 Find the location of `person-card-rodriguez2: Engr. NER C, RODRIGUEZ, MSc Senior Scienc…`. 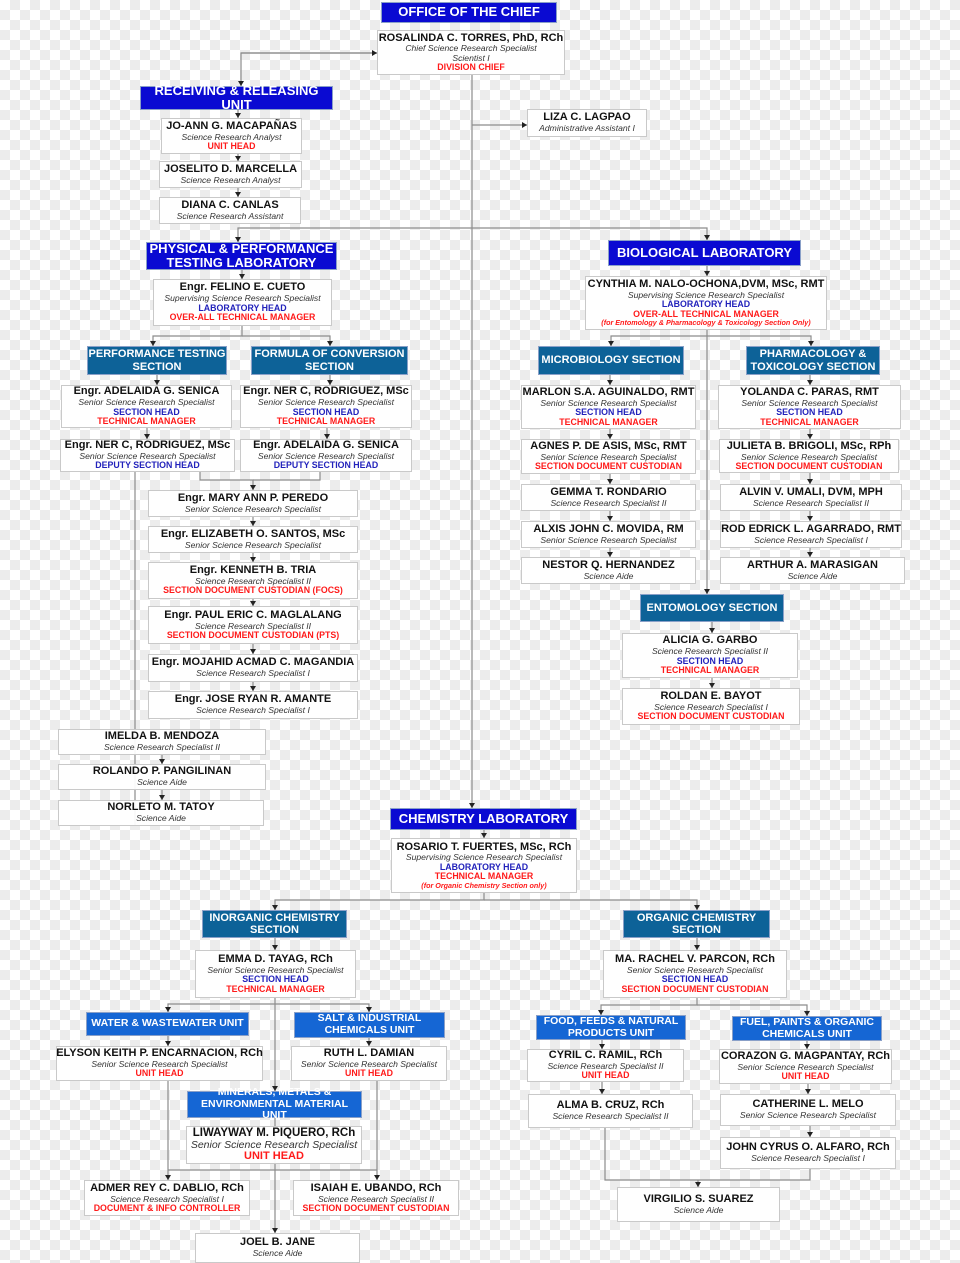

person-card-rodriguez2: Engr. NER C, RODRIGUEZ, MSc Senior Scienc… is located at coordinates (147, 455).